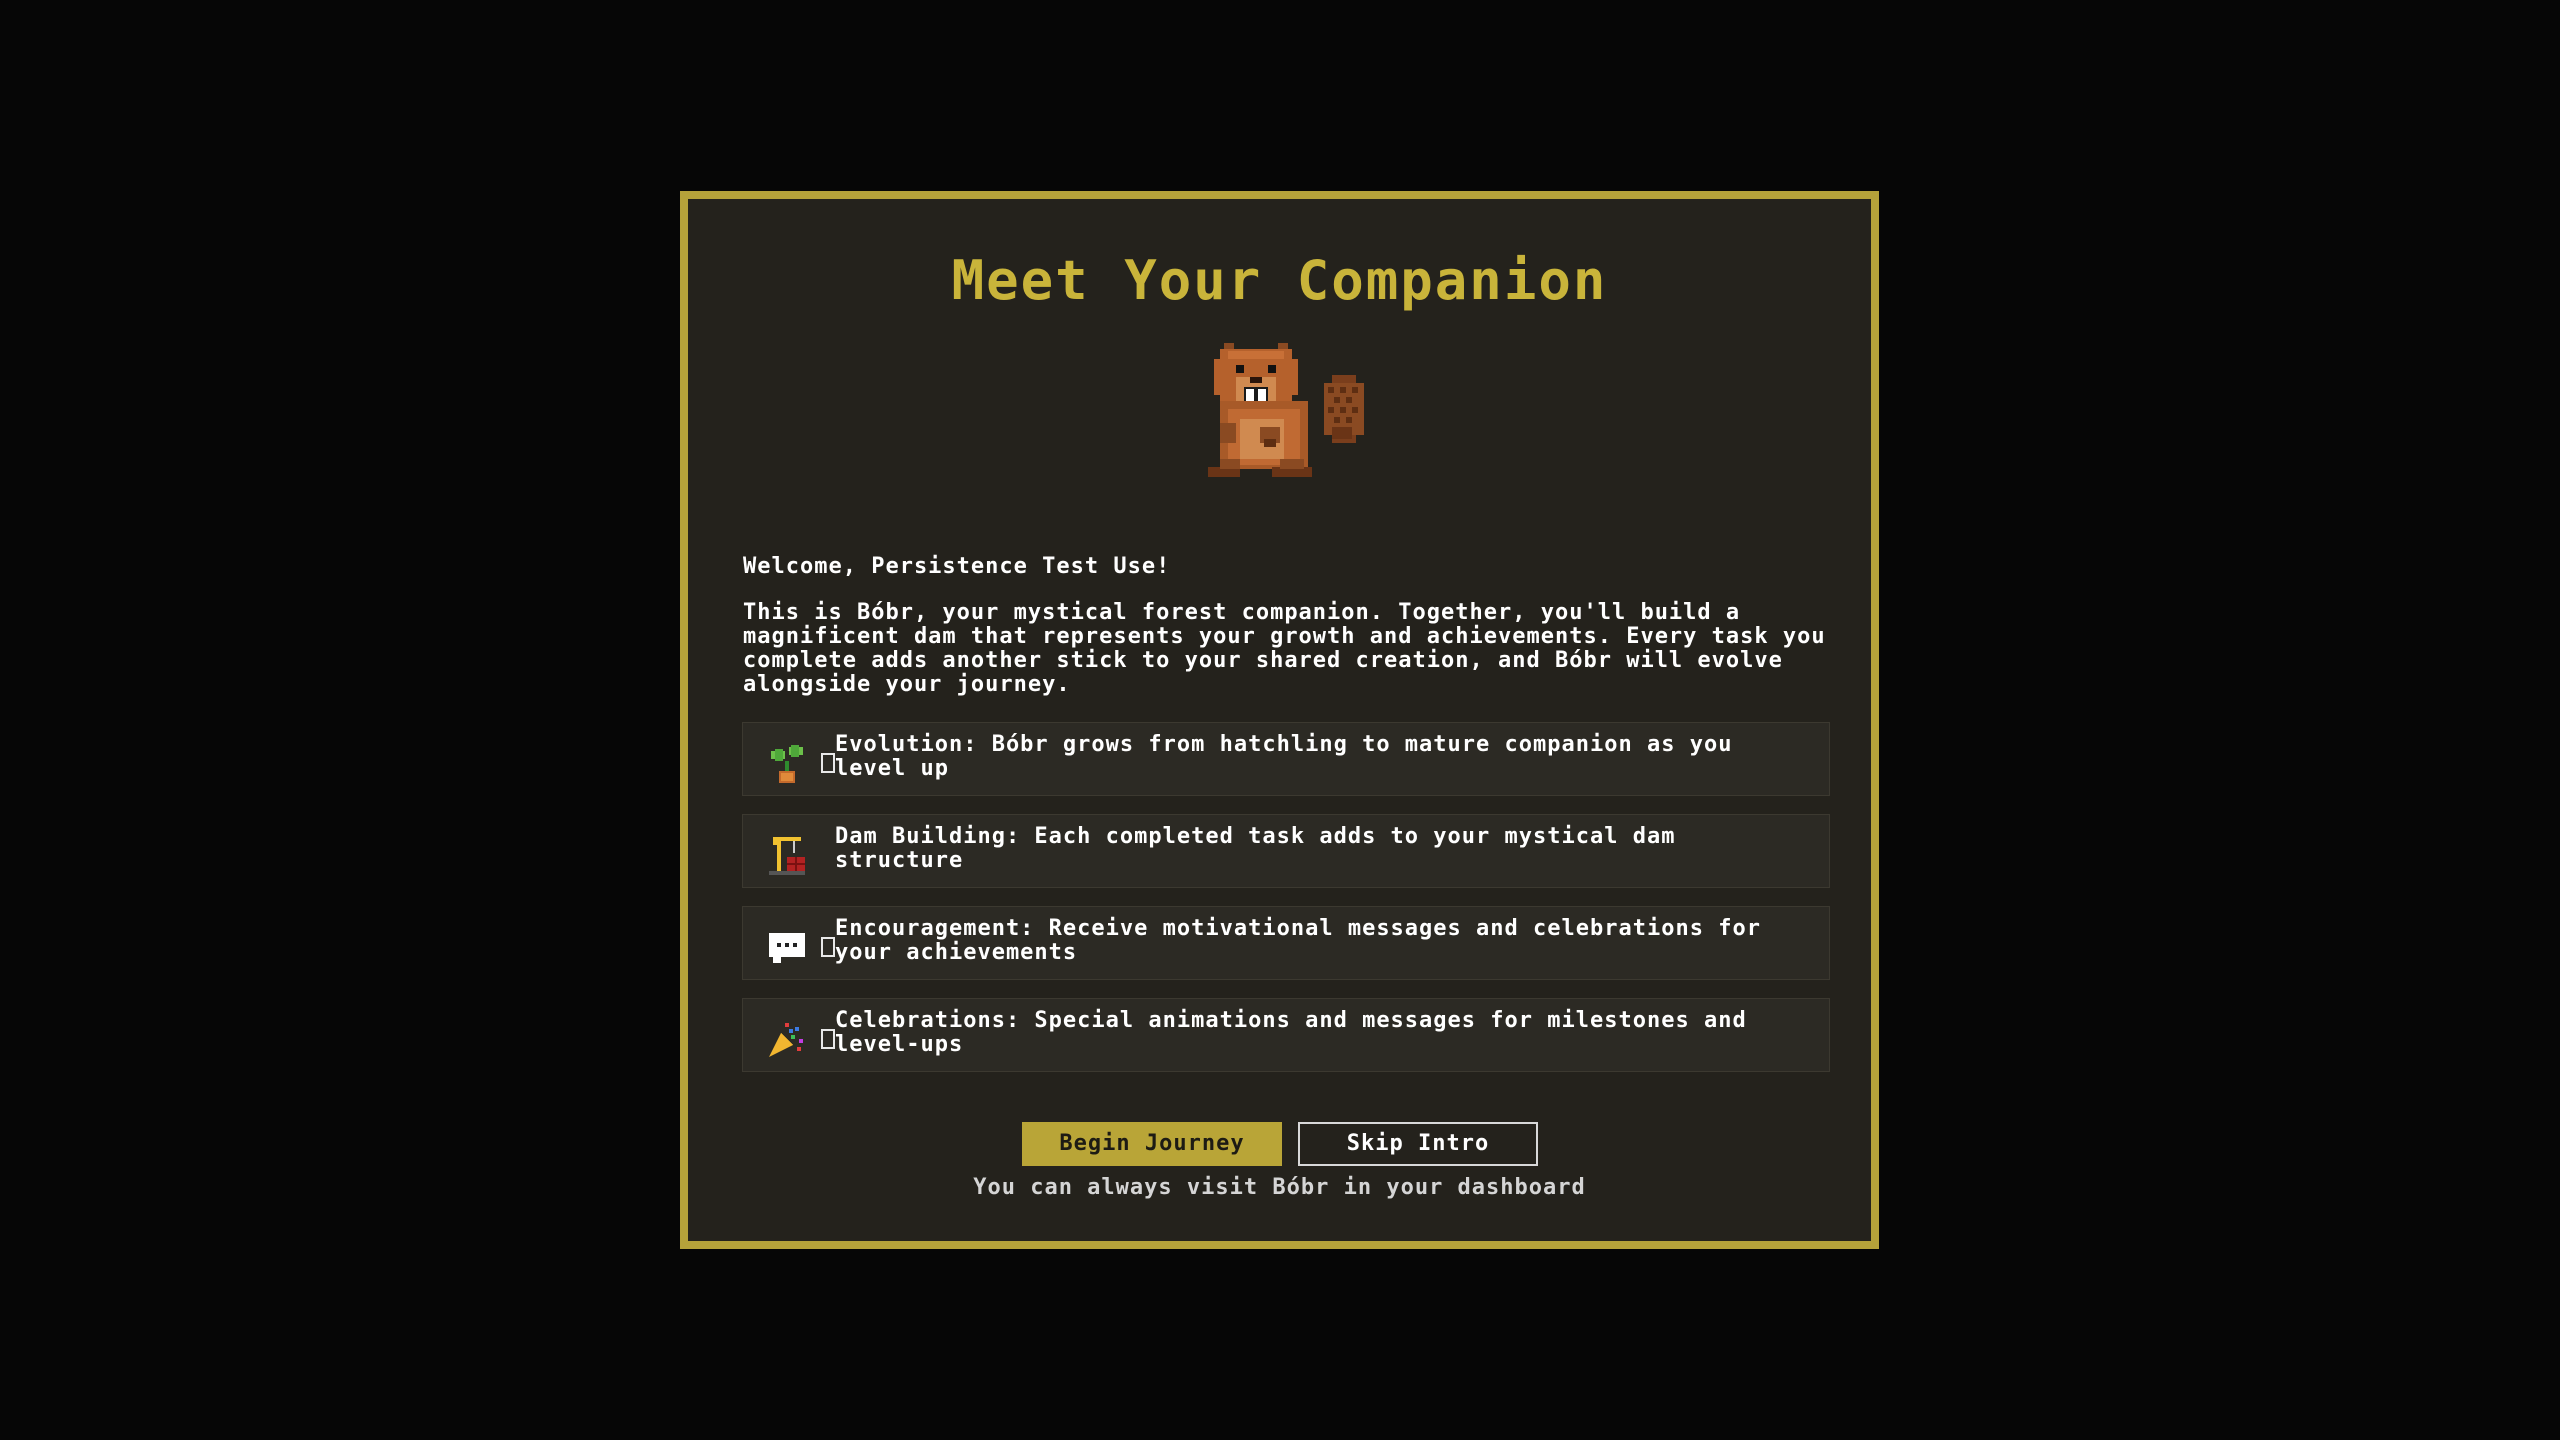  I want to click on welcome-message: Welcome, Persistence Test Use!, so click(957, 566).